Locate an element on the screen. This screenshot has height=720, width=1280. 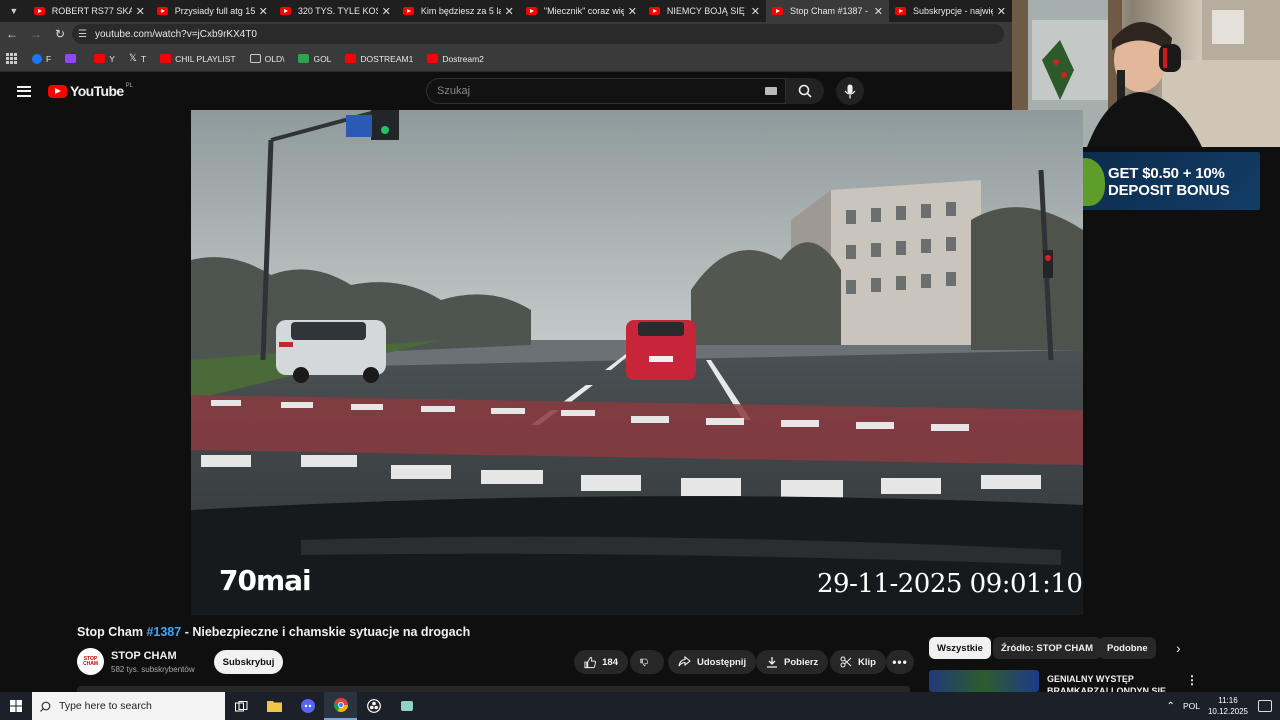
bookmark-dostream2: Dostream2 is located at coordinates (455, 59).